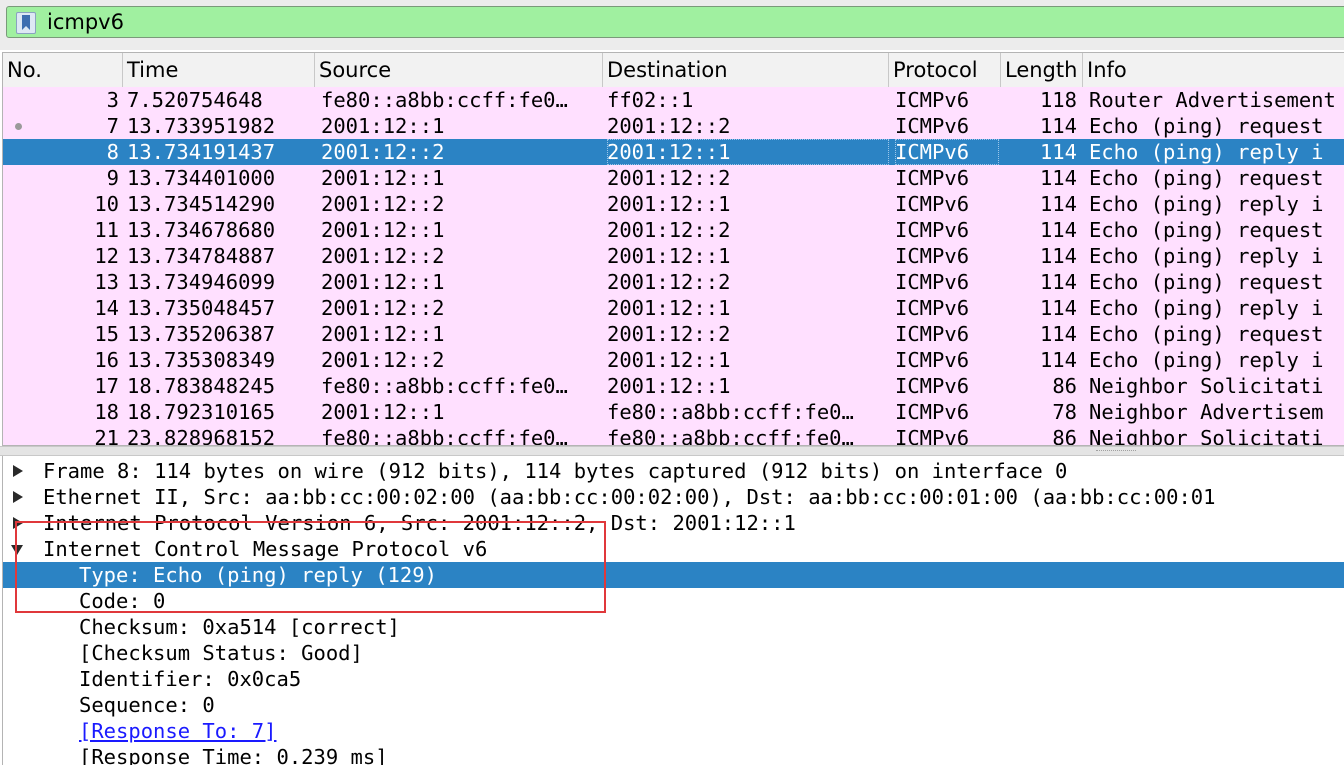  What do you see at coordinates (673, 575) in the screenshot?
I see `tree-item-selected: Type: Echo (ping) reply (129)` at bounding box center [673, 575].